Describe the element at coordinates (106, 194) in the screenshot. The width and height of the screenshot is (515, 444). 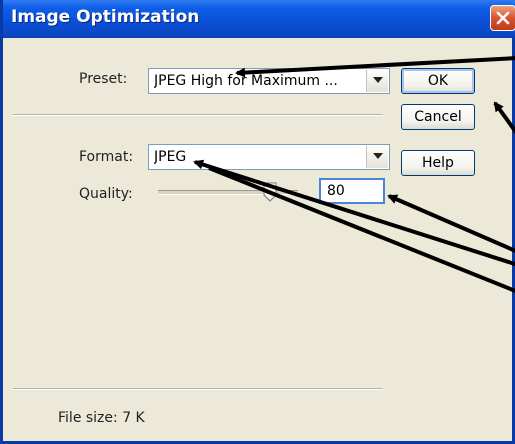
I see `quality-label: Quality:` at that location.